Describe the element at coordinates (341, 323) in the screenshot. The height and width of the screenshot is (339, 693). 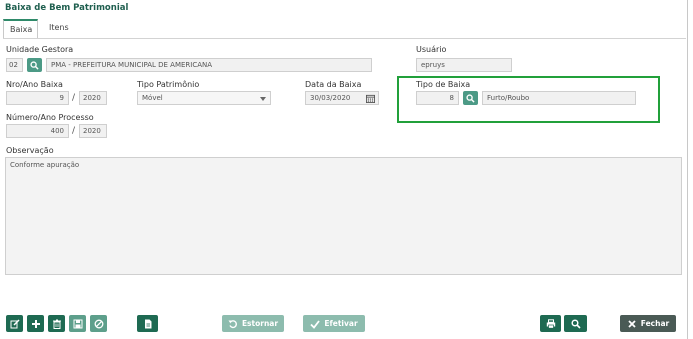
I see `efetivar-label: Efetivar` at that location.